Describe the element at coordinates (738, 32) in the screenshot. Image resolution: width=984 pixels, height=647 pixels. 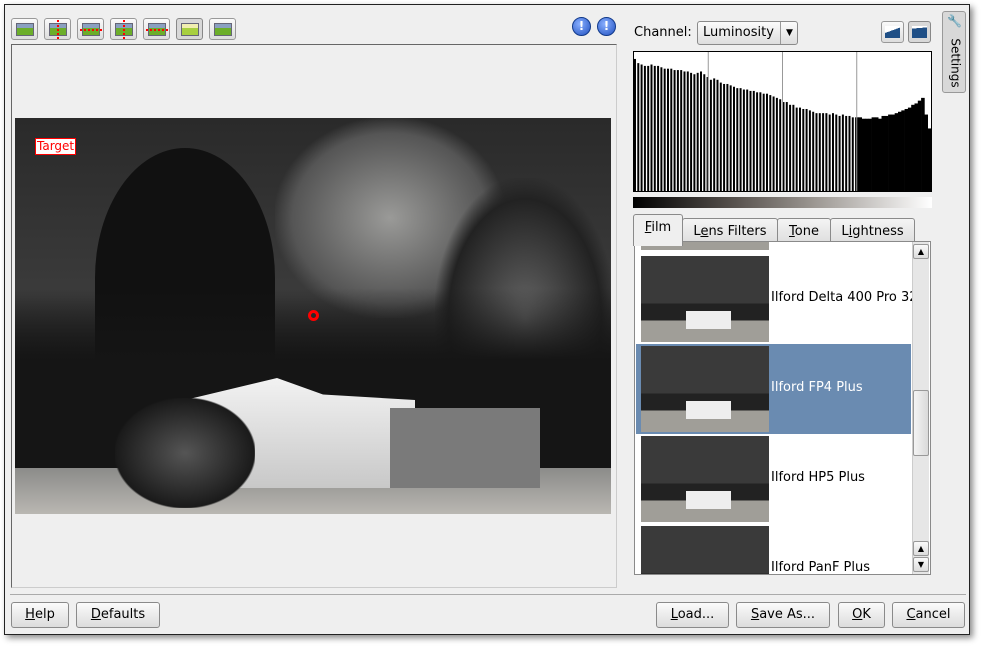
I see `channel-value: Luminosity` at that location.